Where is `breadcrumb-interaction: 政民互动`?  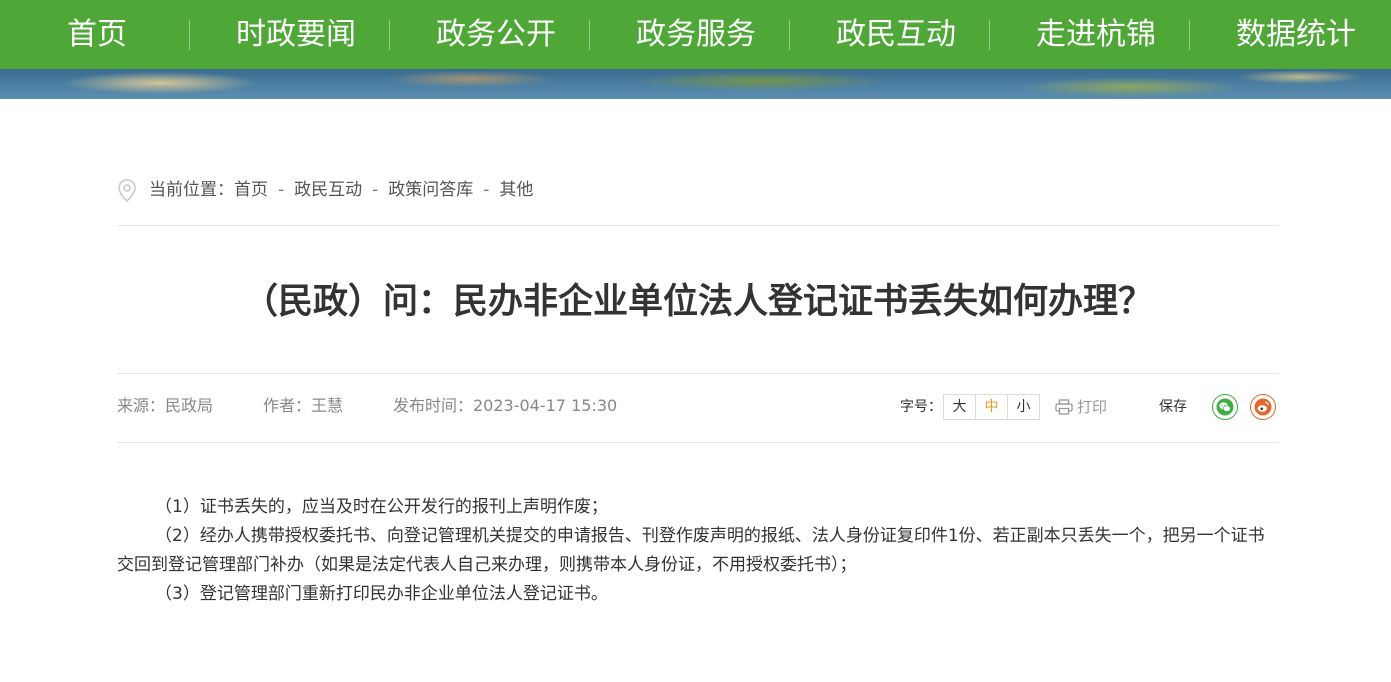
breadcrumb-interaction: 政民互动 is located at coordinates (328, 190).